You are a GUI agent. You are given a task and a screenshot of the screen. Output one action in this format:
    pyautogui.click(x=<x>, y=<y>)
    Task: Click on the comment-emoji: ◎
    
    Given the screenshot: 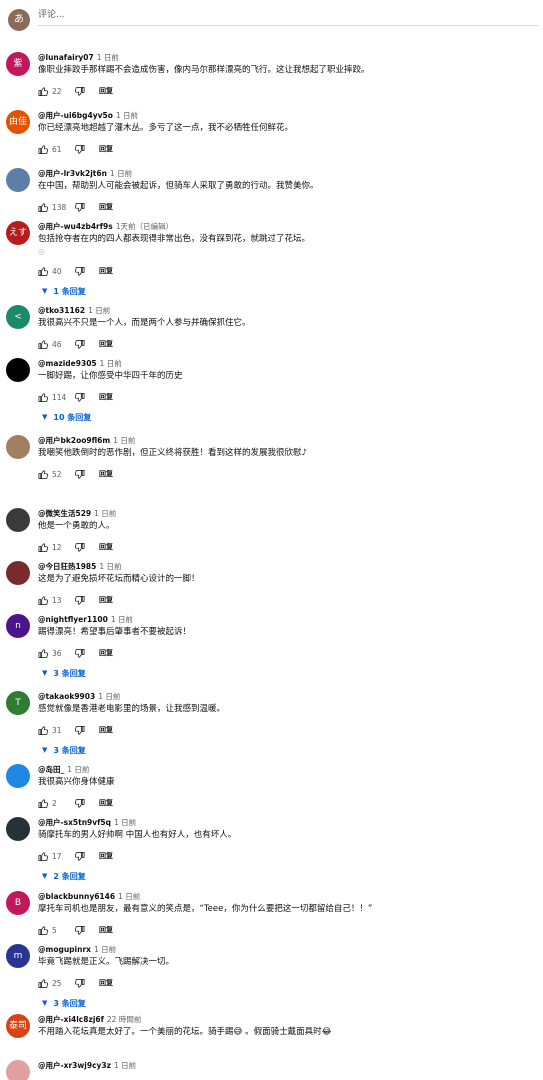 What is the action you would take?
    pyautogui.click(x=41, y=251)
    